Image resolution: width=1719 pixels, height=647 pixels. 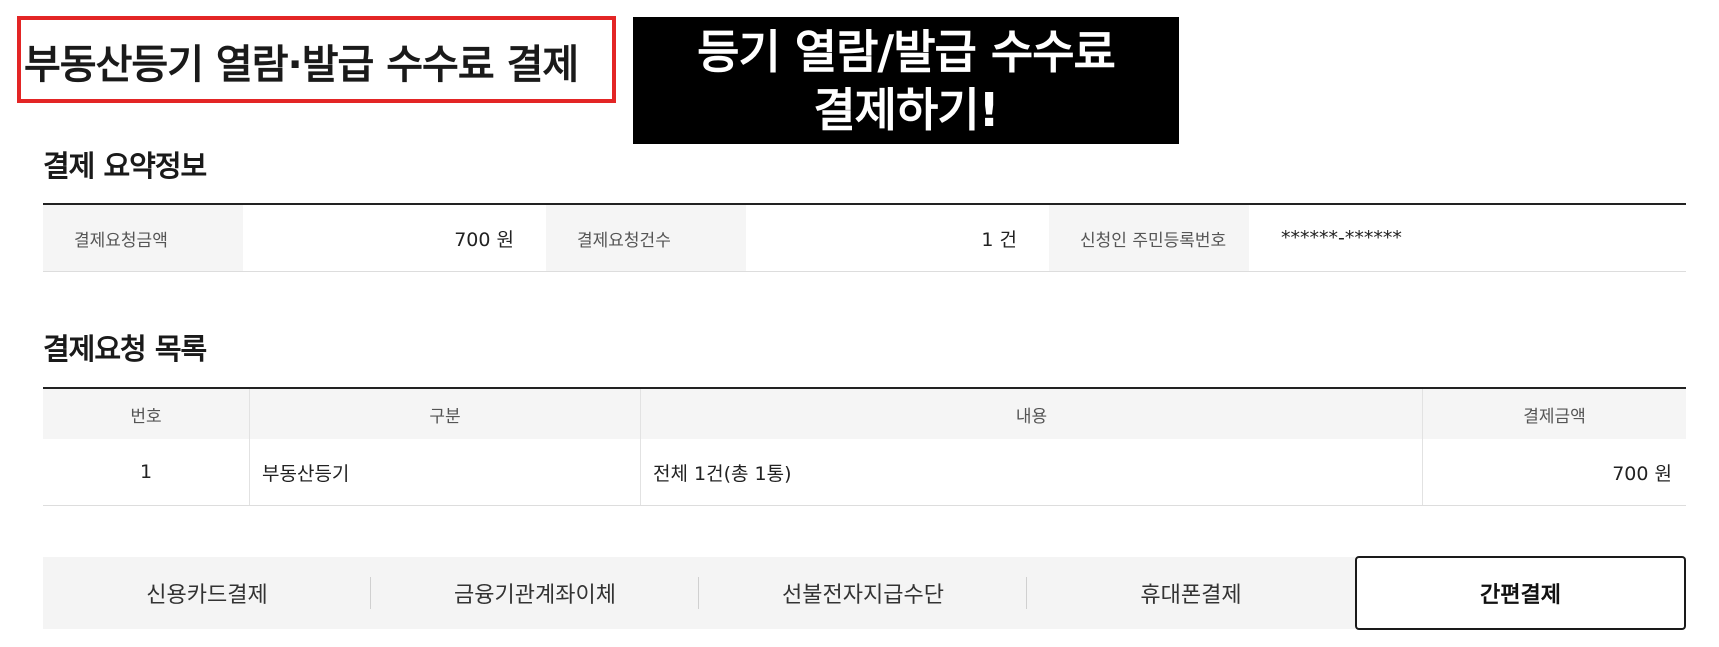 What do you see at coordinates (1642, 473) in the screenshot?
I see `row-amount: 700 원` at bounding box center [1642, 473].